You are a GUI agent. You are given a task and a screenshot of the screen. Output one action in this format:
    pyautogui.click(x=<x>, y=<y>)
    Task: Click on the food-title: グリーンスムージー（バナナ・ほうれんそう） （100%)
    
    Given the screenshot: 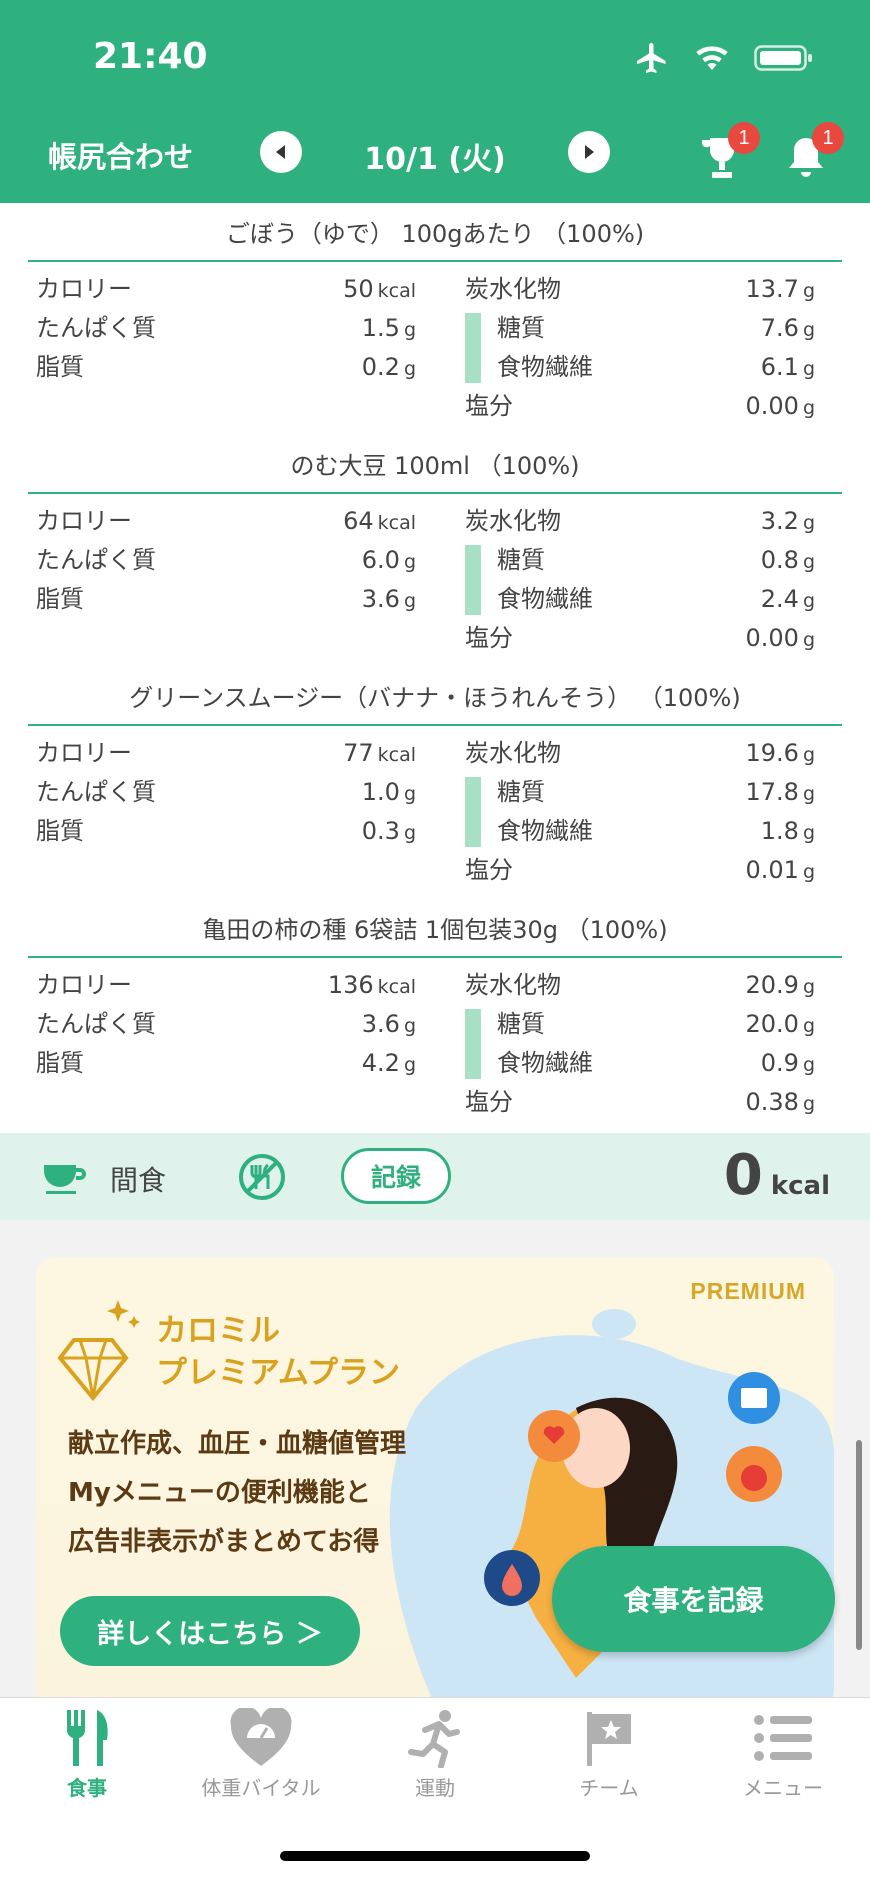 What is the action you would take?
    pyautogui.click(x=435, y=698)
    